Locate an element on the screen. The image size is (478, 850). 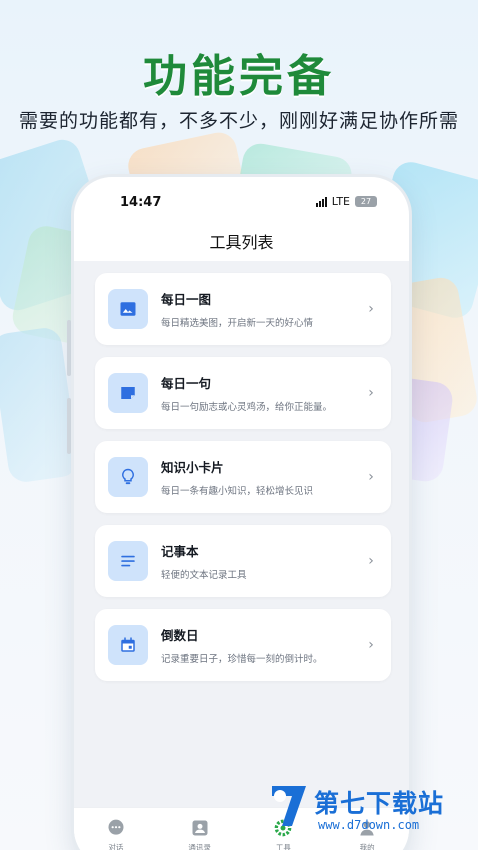
status-indicators: LTE 27 is located at coordinates (346, 201).